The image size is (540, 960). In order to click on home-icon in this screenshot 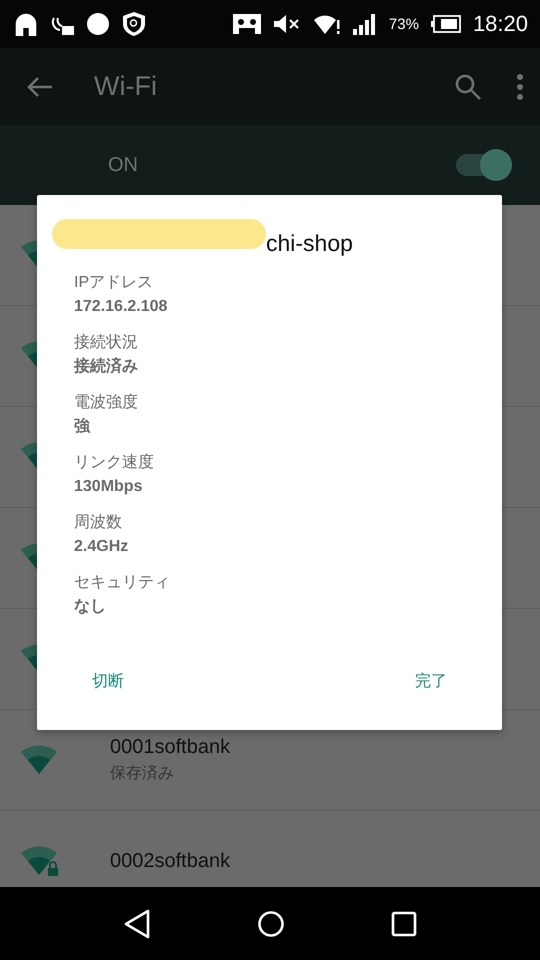, I will do `click(271, 924)`.